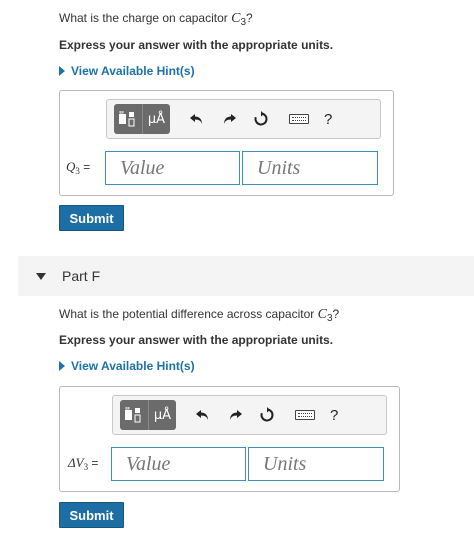  I want to click on part-e-hint-link: View Available Hint(s), so click(127, 71).